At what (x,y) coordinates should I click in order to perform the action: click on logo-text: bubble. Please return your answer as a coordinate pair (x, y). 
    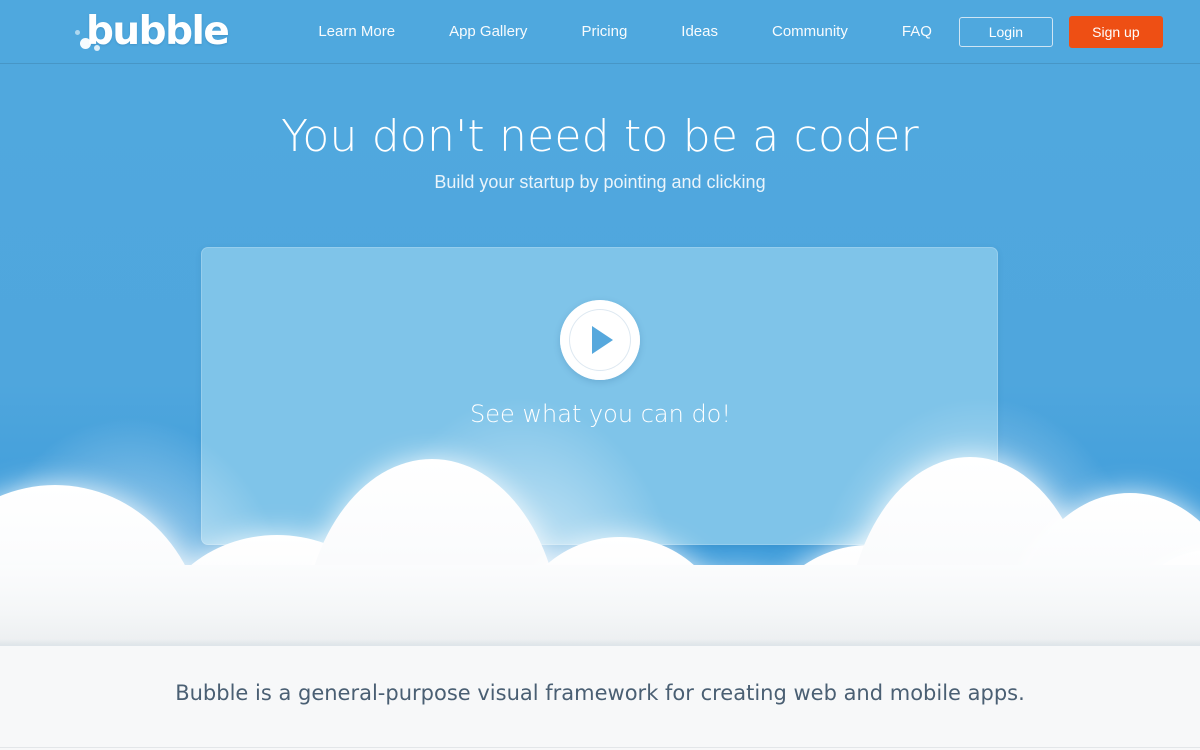
    Looking at the image, I should click on (158, 31).